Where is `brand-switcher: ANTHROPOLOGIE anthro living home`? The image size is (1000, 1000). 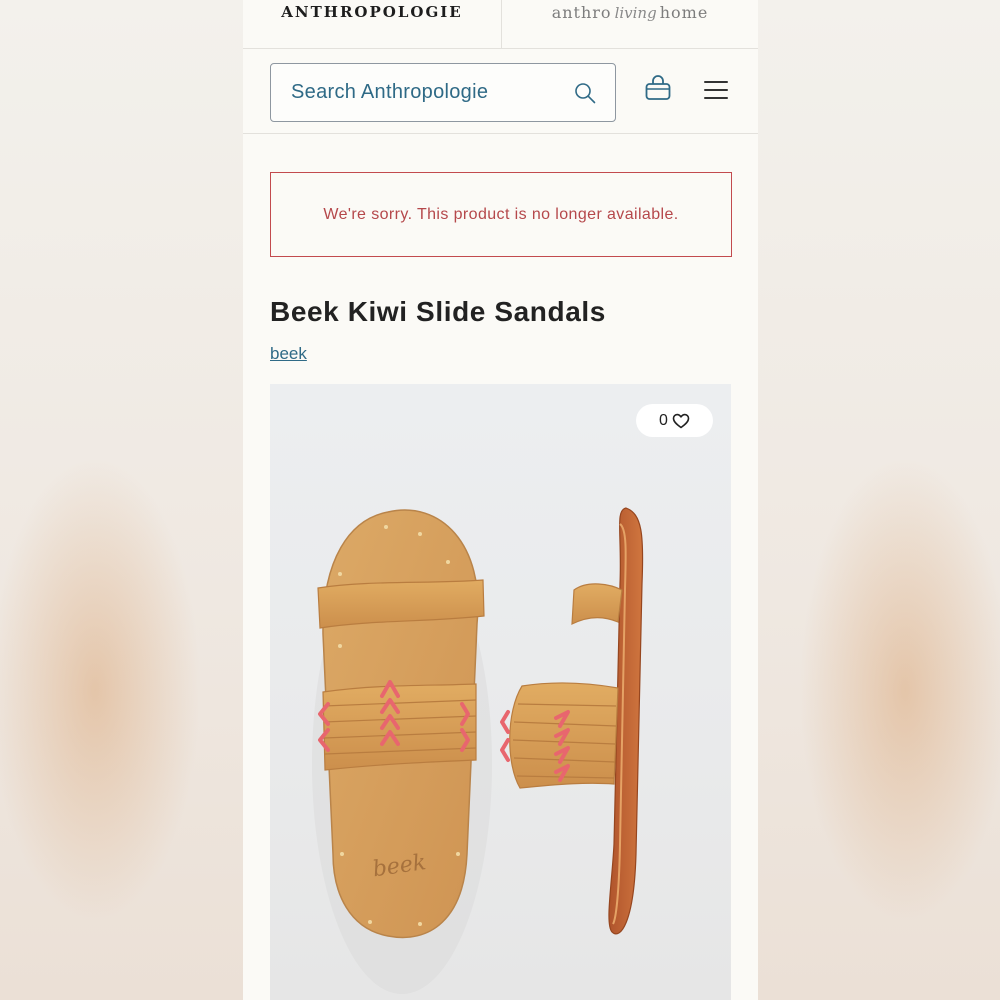
brand-switcher: ANTHROPOLOGIE anthro living home is located at coordinates (500, 24).